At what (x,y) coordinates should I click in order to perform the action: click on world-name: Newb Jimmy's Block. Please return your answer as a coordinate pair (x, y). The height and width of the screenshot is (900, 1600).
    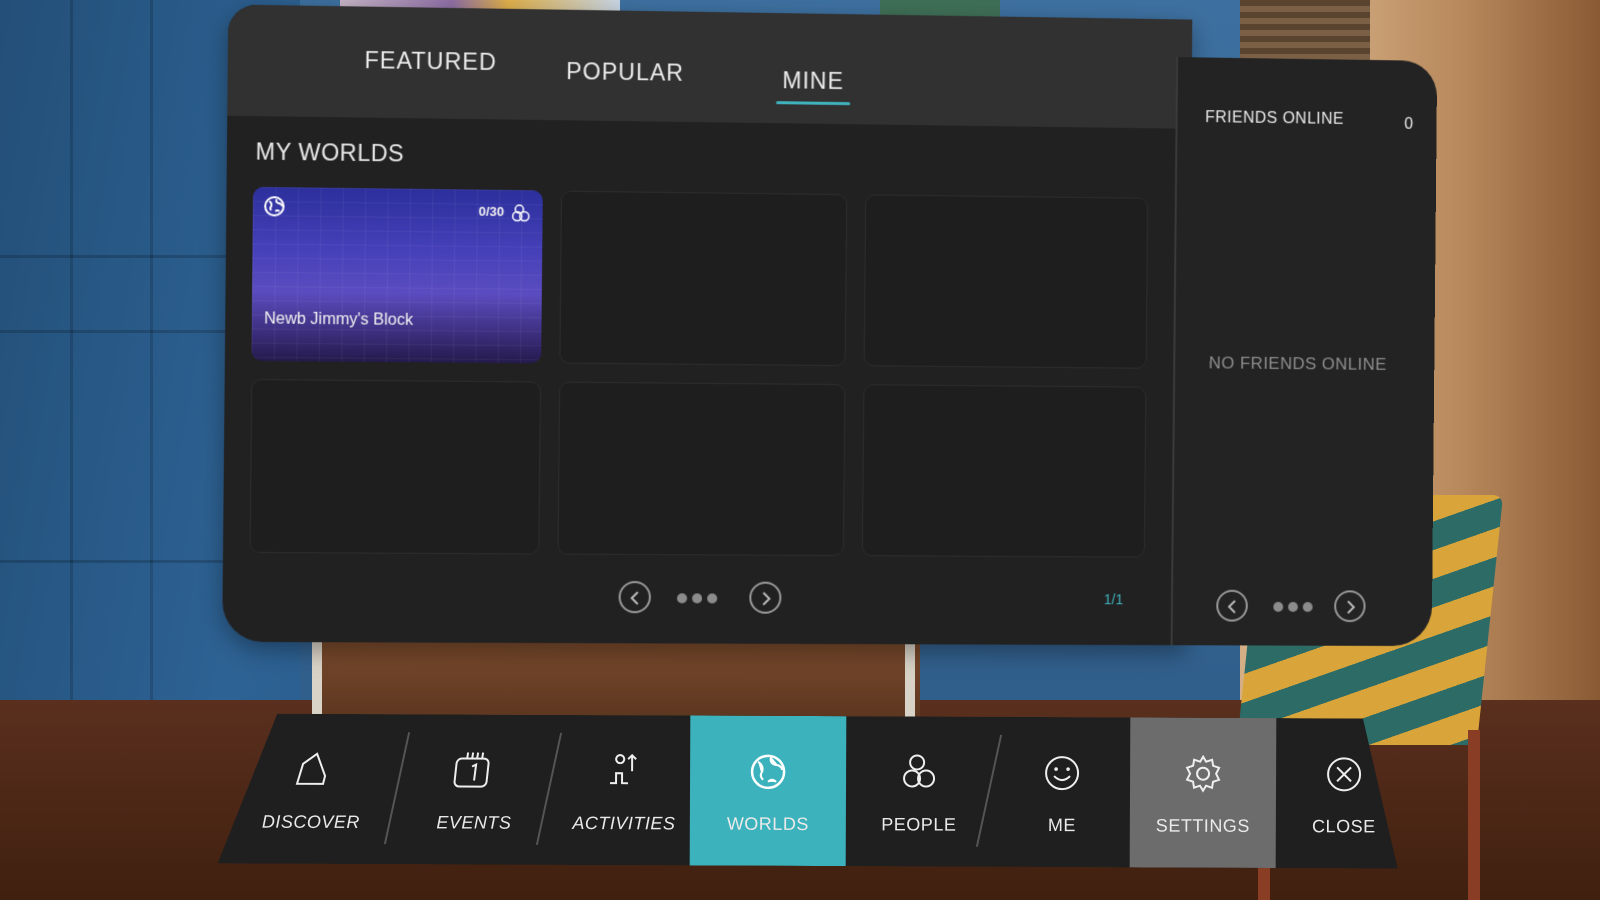
    Looking at the image, I should click on (339, 319).